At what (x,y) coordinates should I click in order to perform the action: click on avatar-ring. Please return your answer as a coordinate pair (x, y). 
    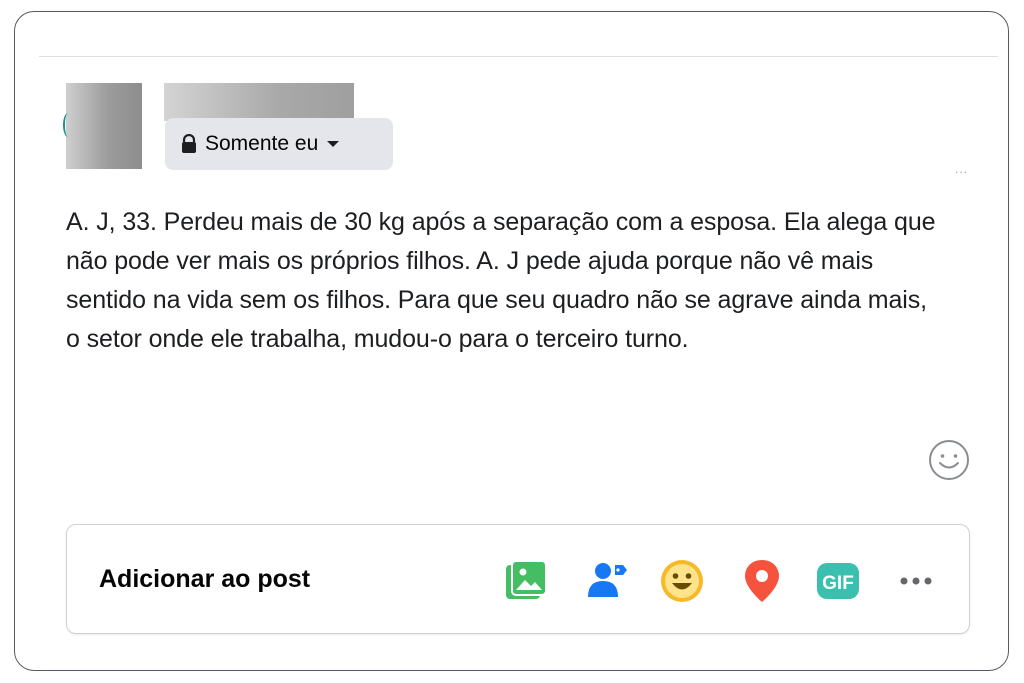
    Looking at the image, I should click on (68, 125).